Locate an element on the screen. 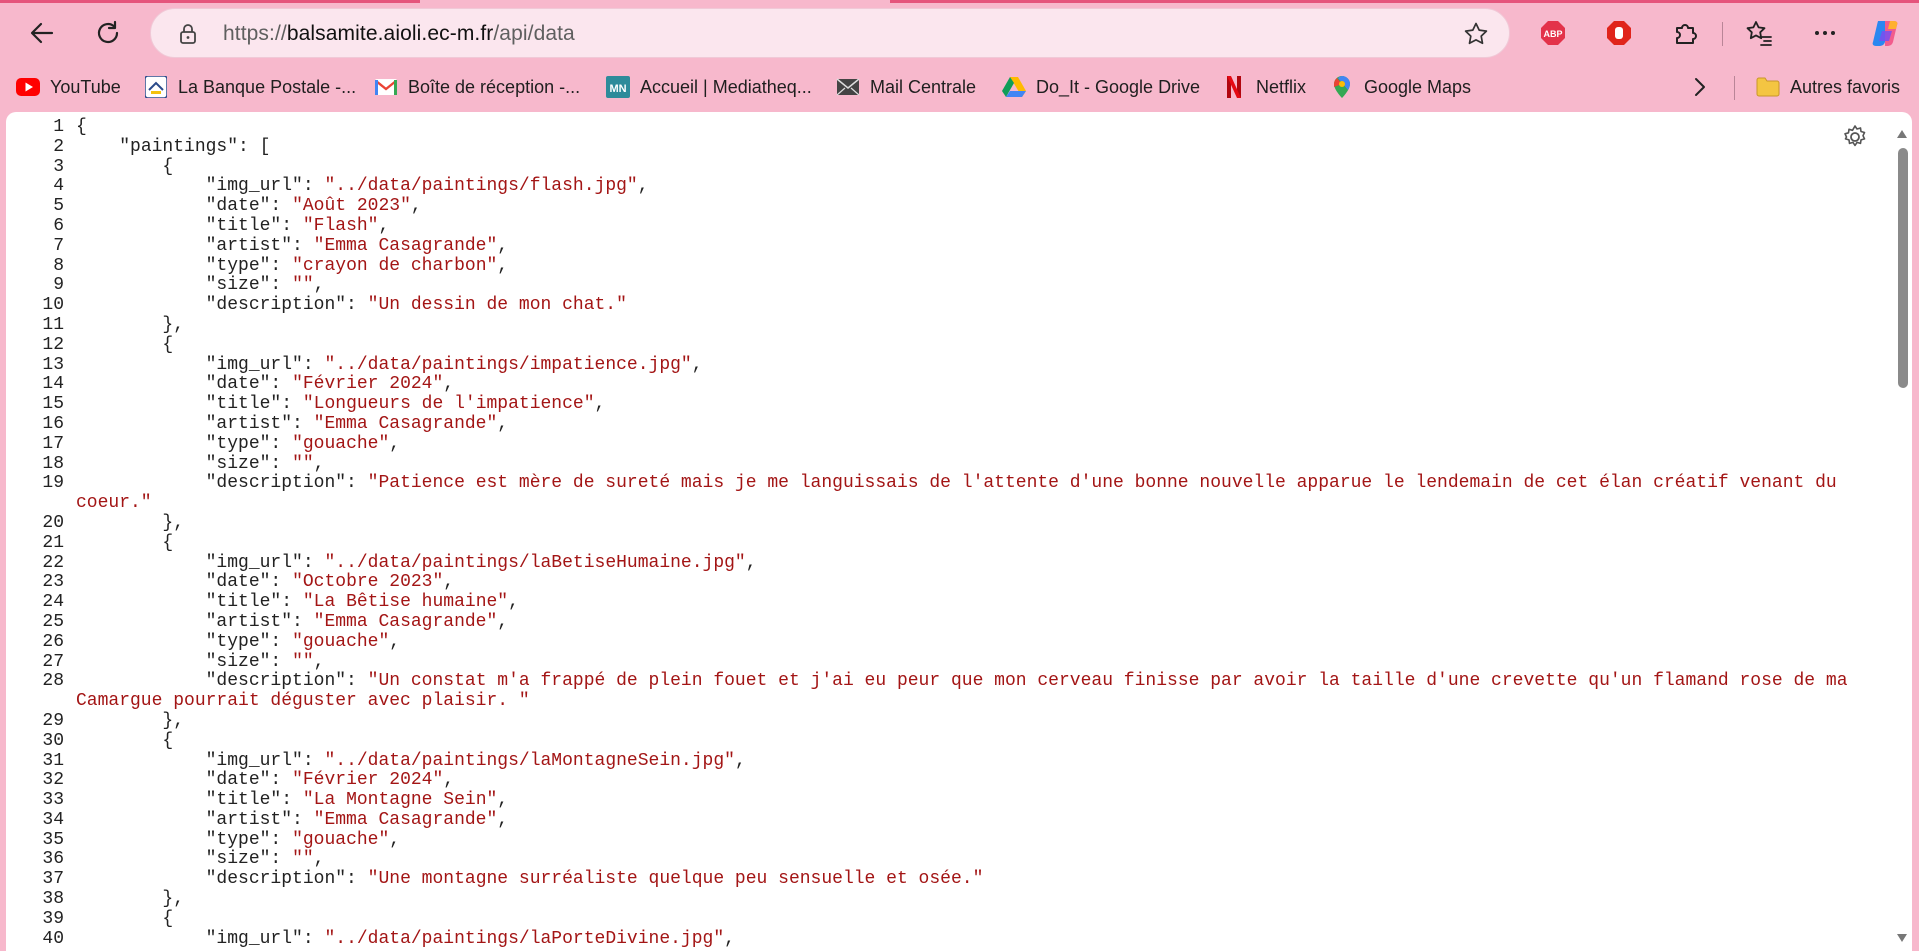 This screenshot has height=951, width=1919. bookmarks-overflow-button is located at coordinates (1705, 87).